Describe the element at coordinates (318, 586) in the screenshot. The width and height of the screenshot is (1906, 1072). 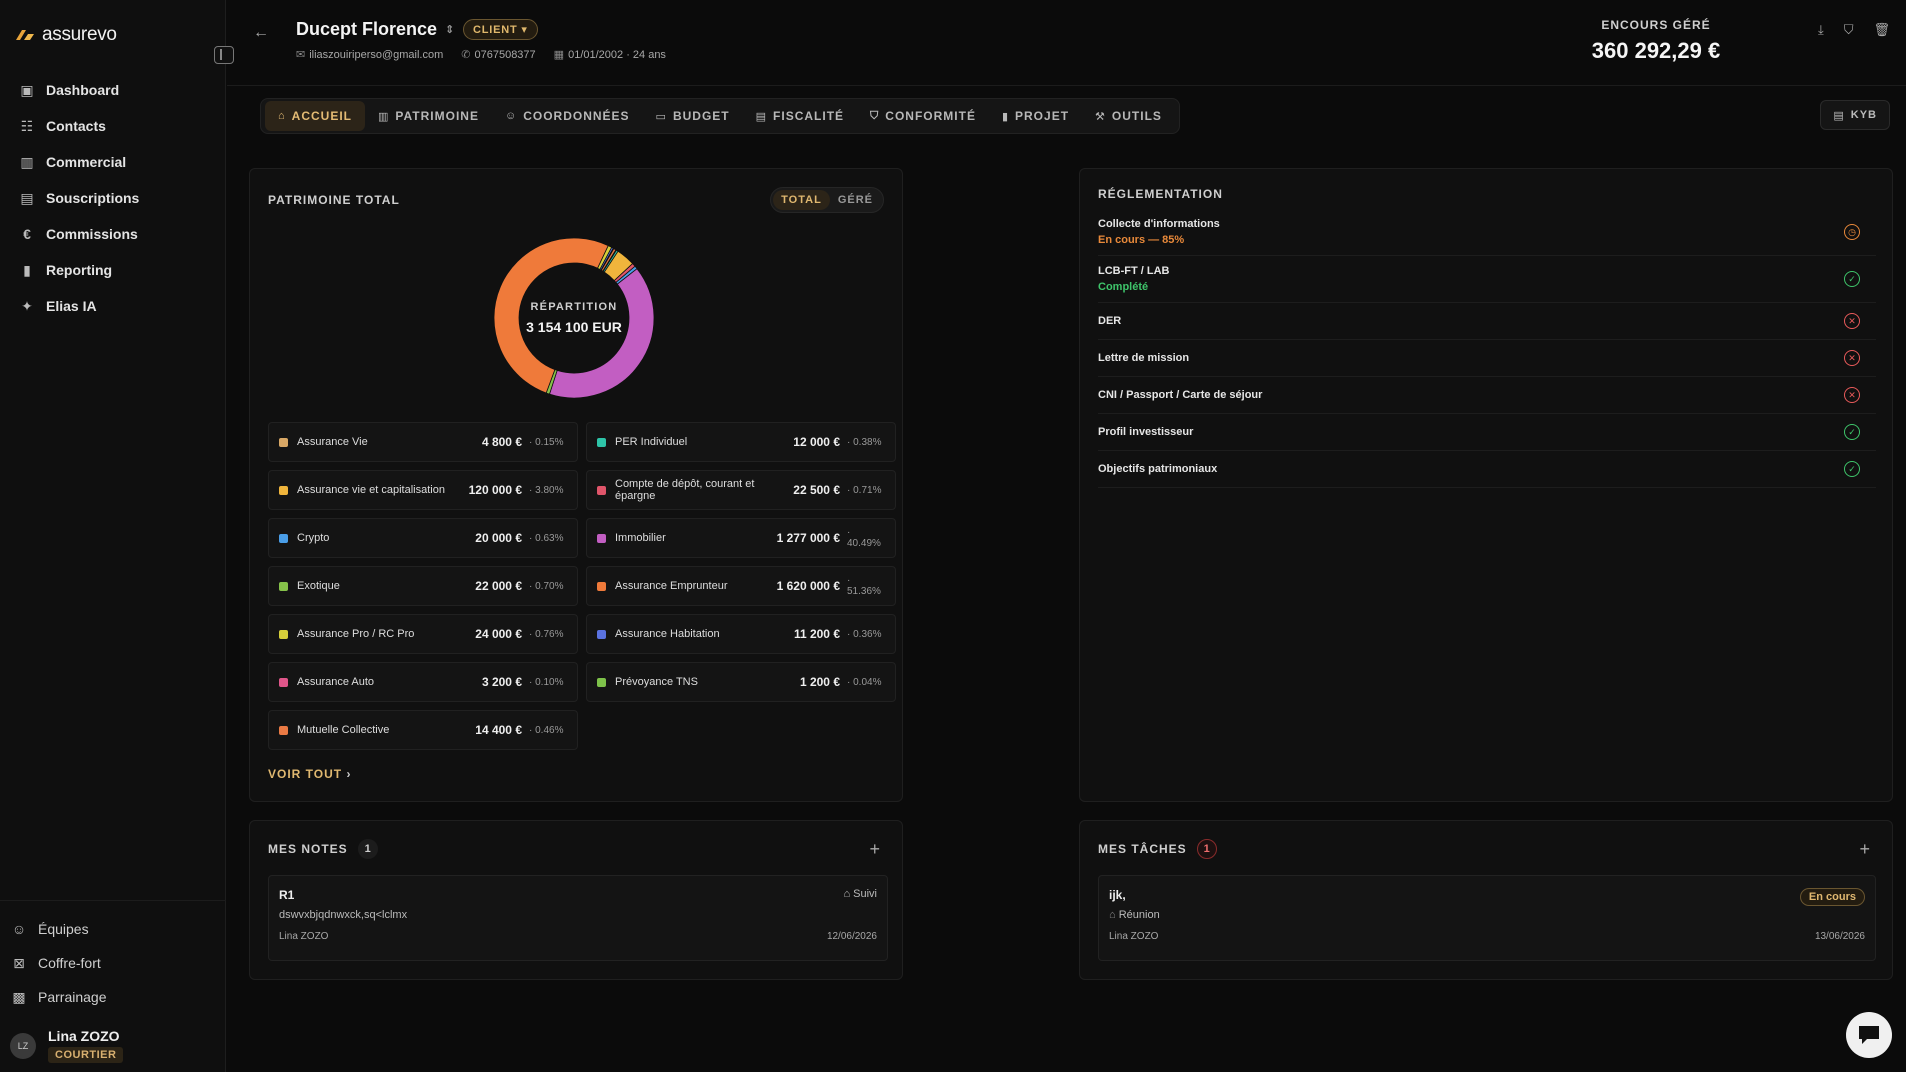
I see `patrimoine-item-name: Exotique` at that location.